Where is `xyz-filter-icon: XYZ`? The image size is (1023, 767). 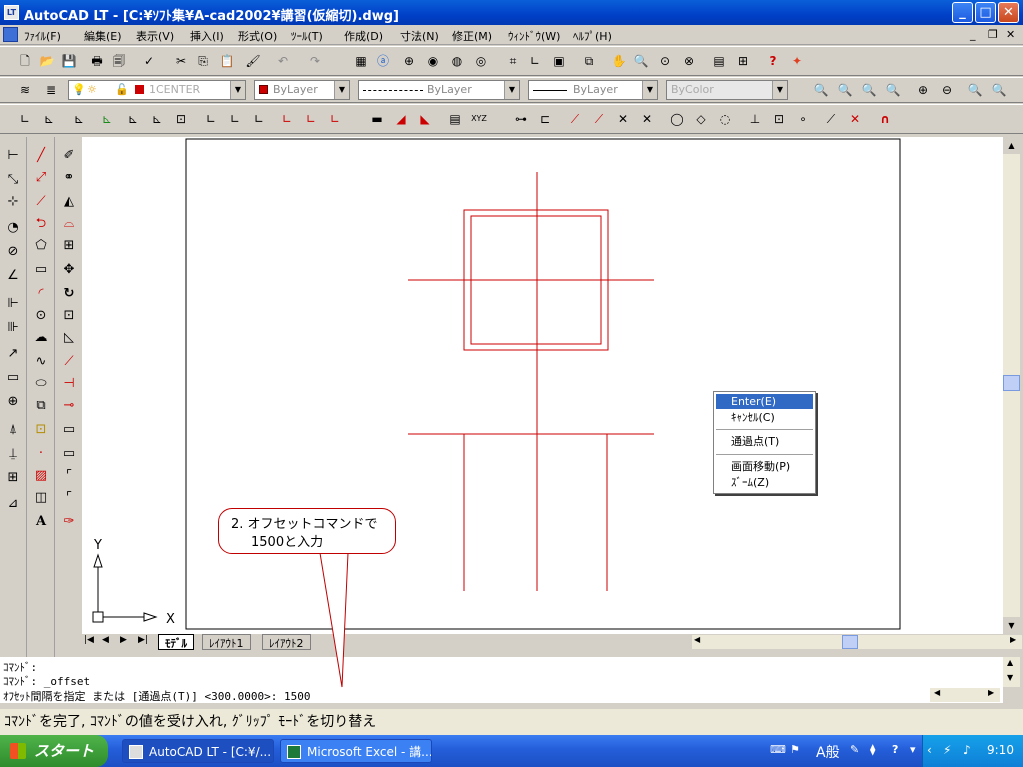
xyz-filter-icon: XYZ is located at coordinates (479, 119).